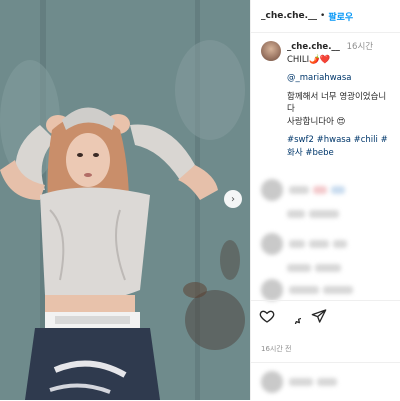 This screenshot has width=400, height=401. I want to click on share-icon, so click(319, 316).